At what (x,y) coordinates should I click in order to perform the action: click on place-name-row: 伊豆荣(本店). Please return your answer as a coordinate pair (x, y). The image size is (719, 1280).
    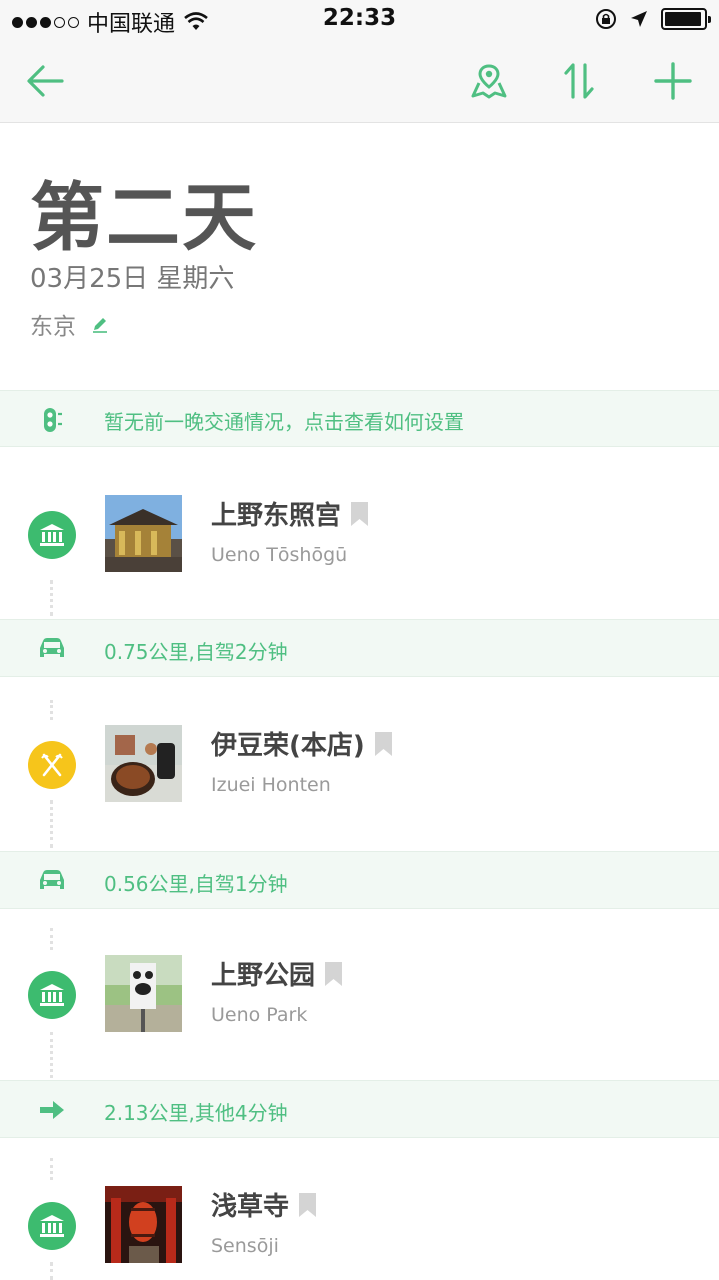
    Looking at the image, I should click on (301, 743).